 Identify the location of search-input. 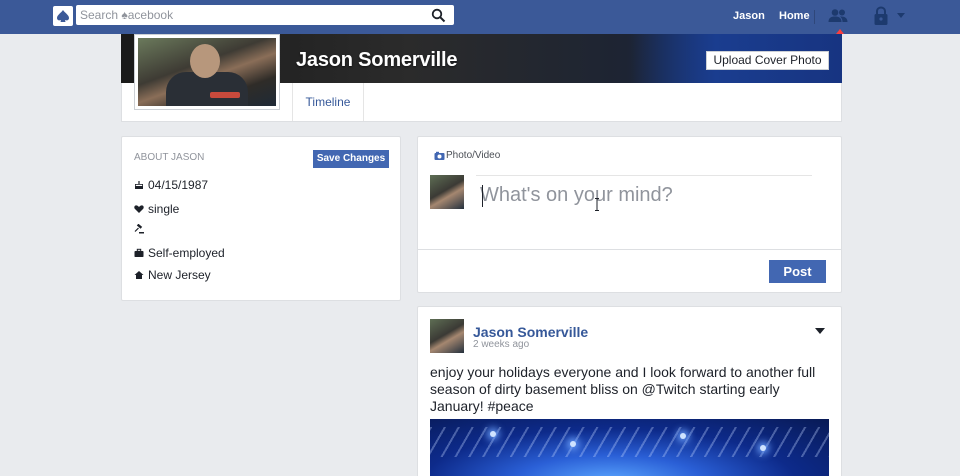
(246, 15).